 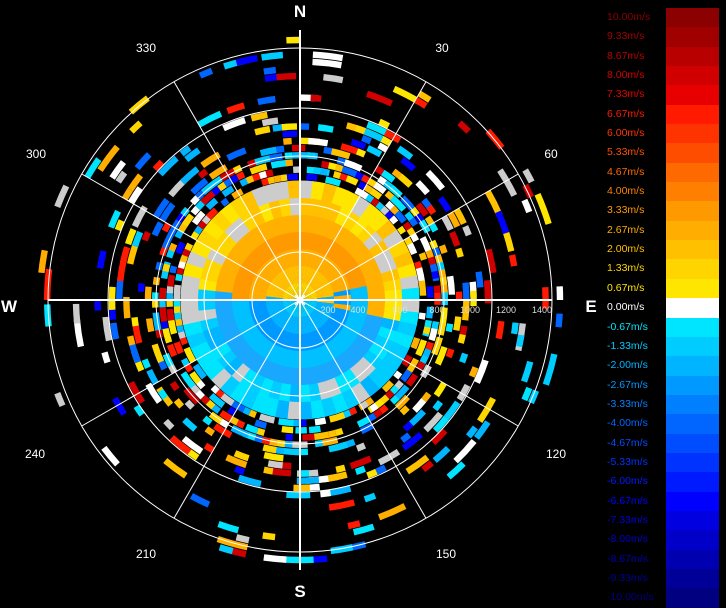 I want to click on legend-label: 9.33m/s, so click(x=626, y=36).